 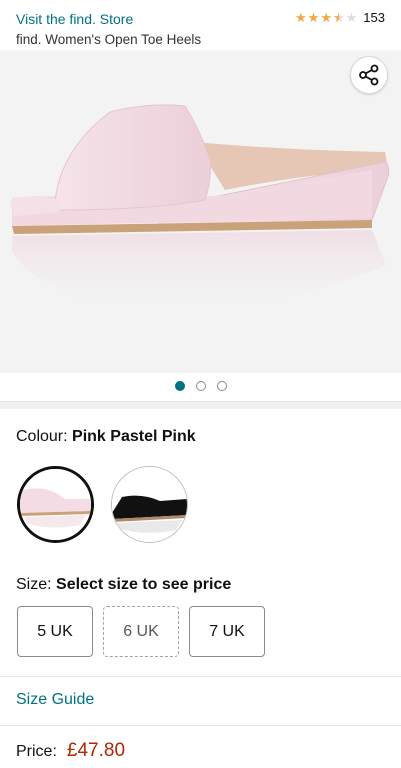 I want to click on size-guide-link: Size Guide, so click(x=55, y=700).